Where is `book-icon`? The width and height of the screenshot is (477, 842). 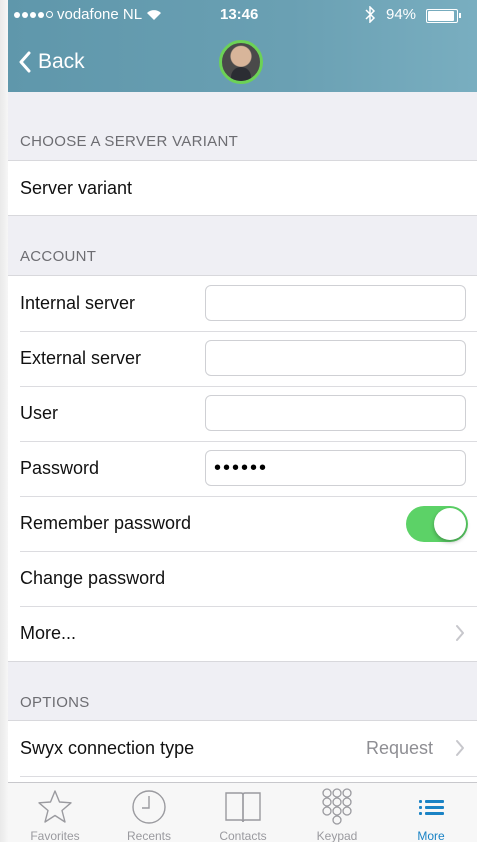 book-icon is located at coordinates (243, 807).